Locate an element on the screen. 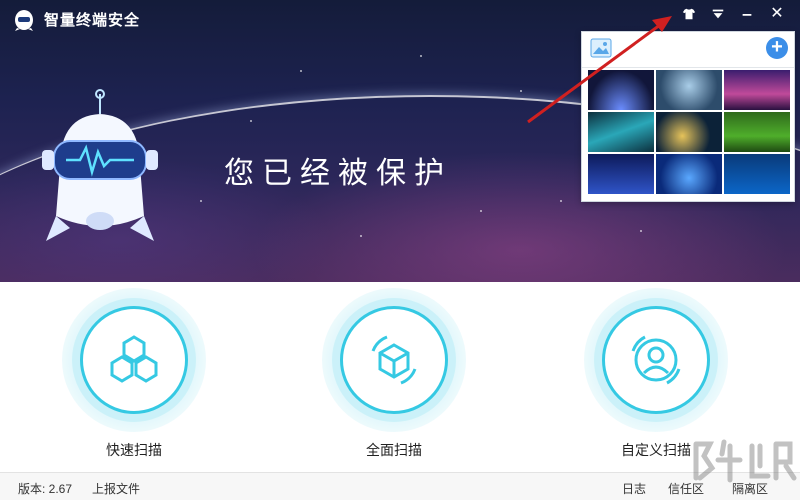 This screenshot has width=800, height=500. protection-status-text: 您已经被保护 is located at coordinates (338, 173).